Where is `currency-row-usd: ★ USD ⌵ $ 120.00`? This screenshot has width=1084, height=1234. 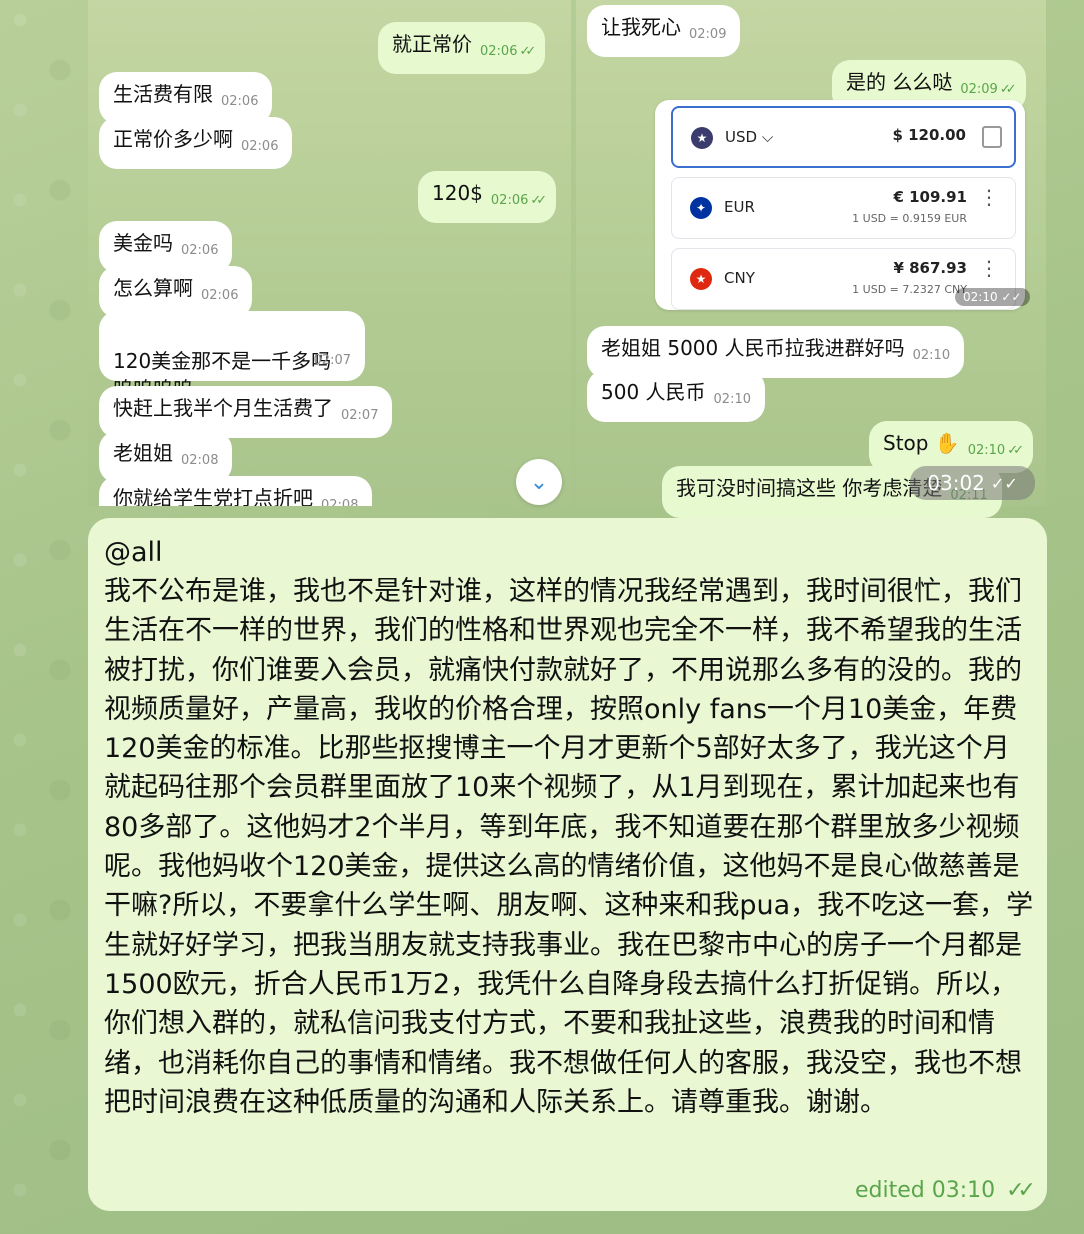
currency-row-usd: ★ USD ⌵ $ 120.00 is located at coordinates (843, 137).